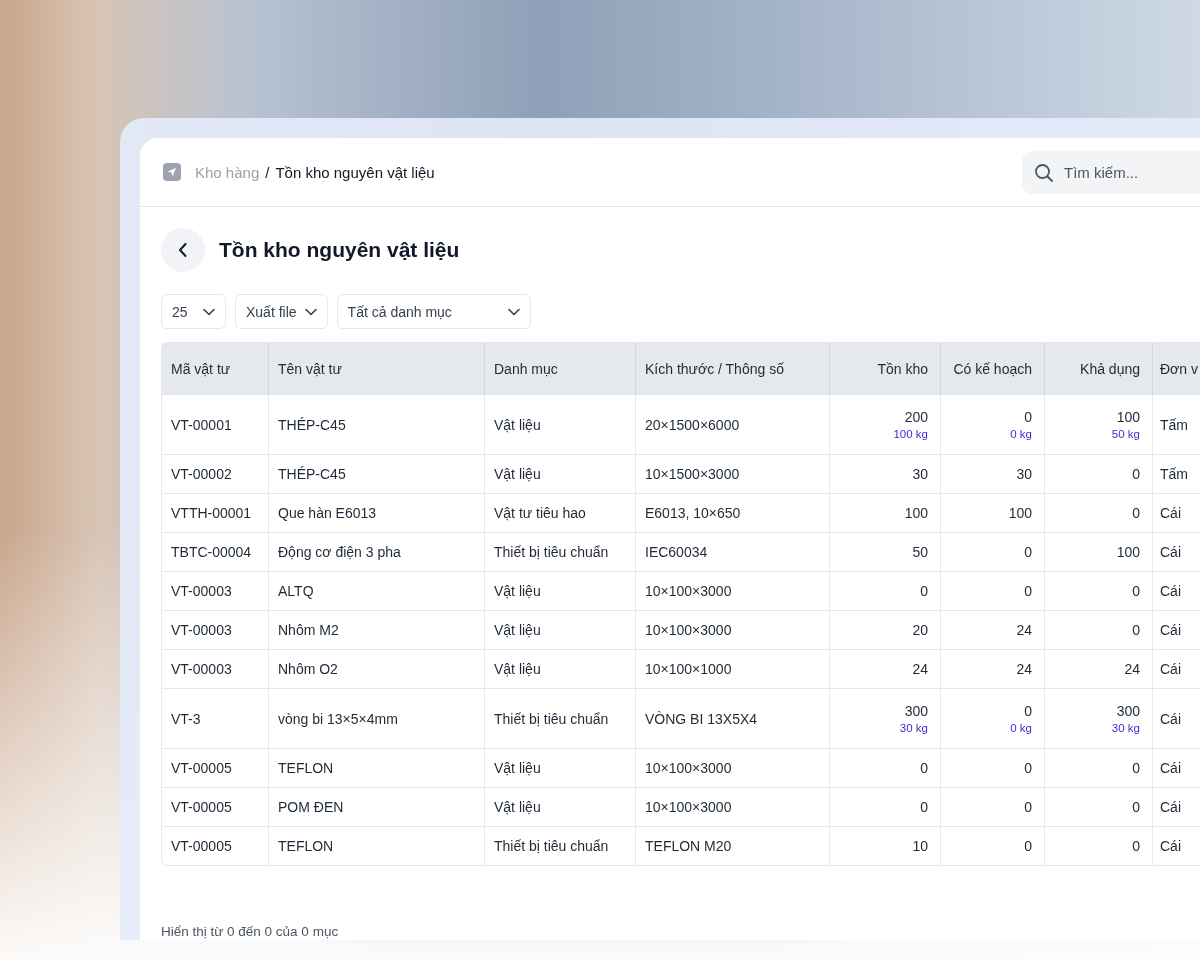 Image resolution: width=1200 pixels, height=960 pixels. Describe the element at coordinates (377, 590) in the screenshot. I see `table-cell: ALTQ` at that location.